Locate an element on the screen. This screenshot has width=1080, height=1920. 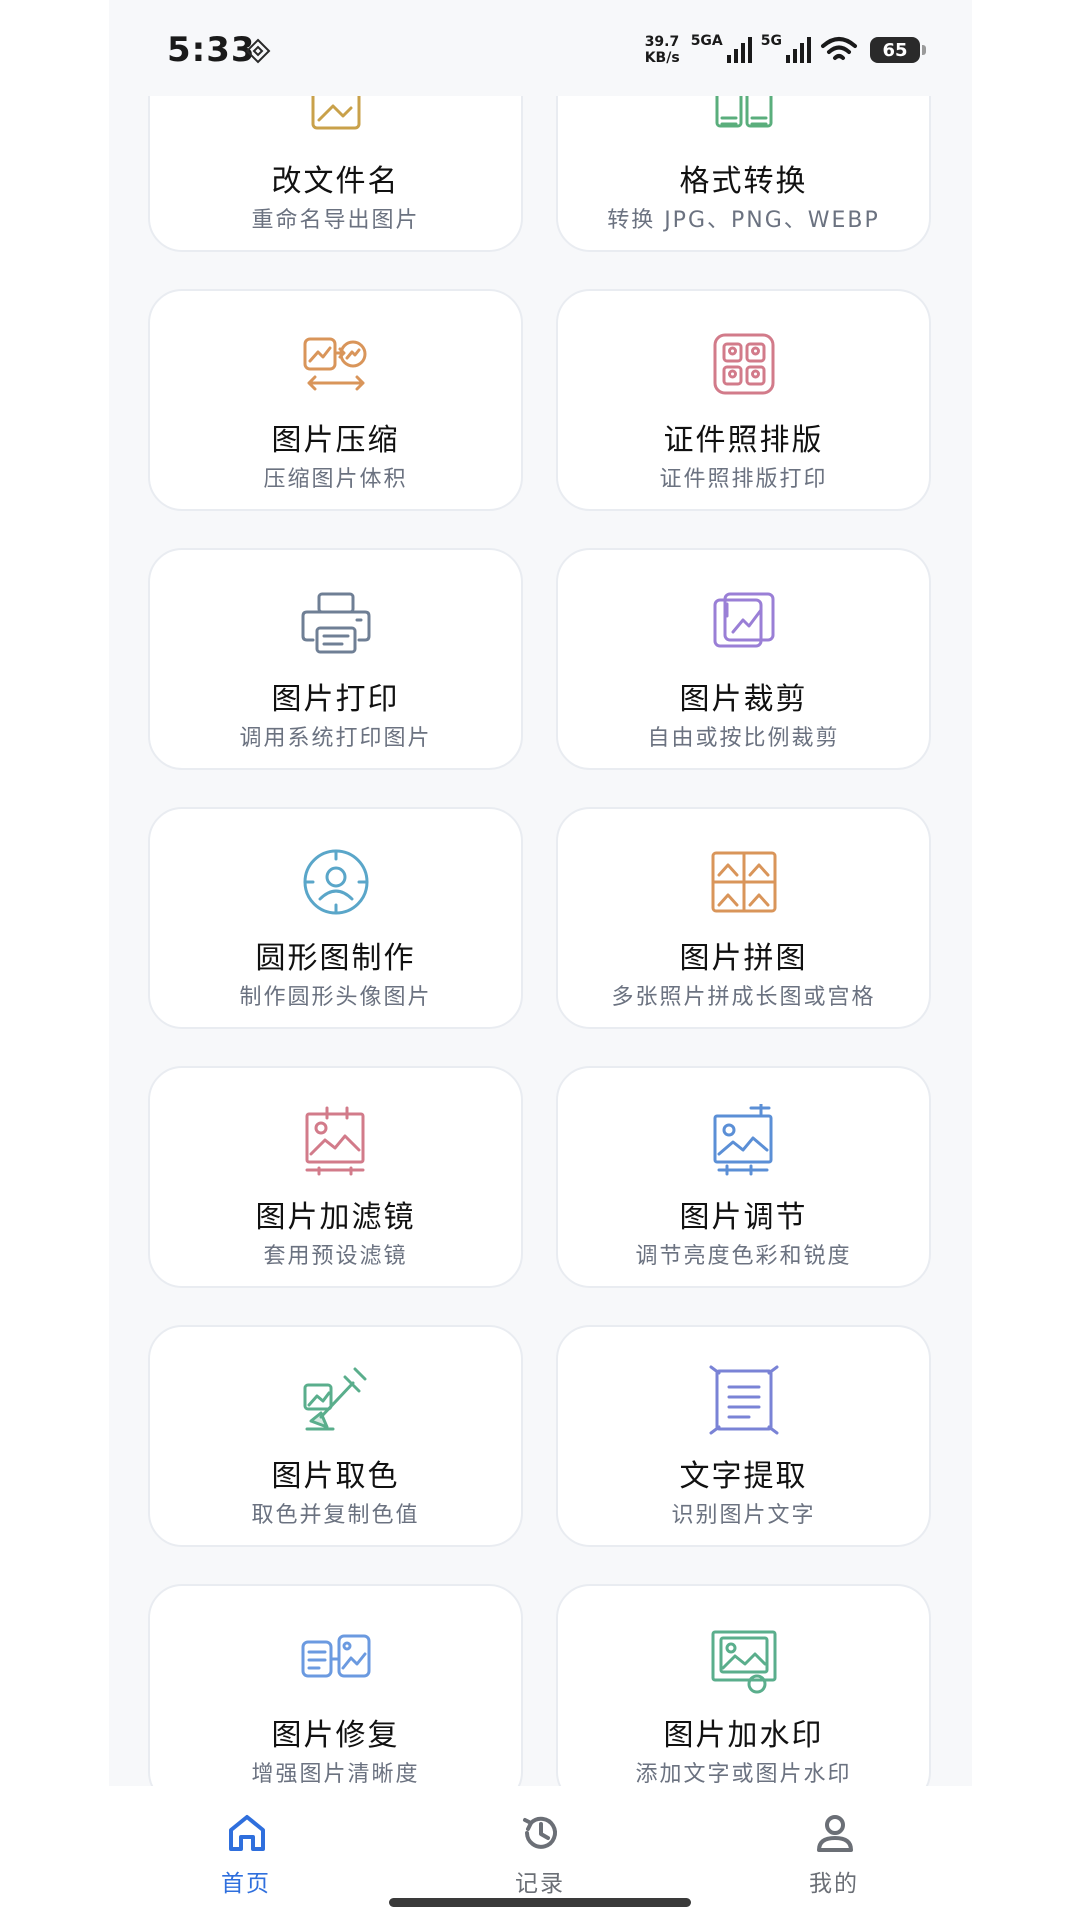
card-subtitle: 制作圆形头像图片 is located at coordinates (335, 997).